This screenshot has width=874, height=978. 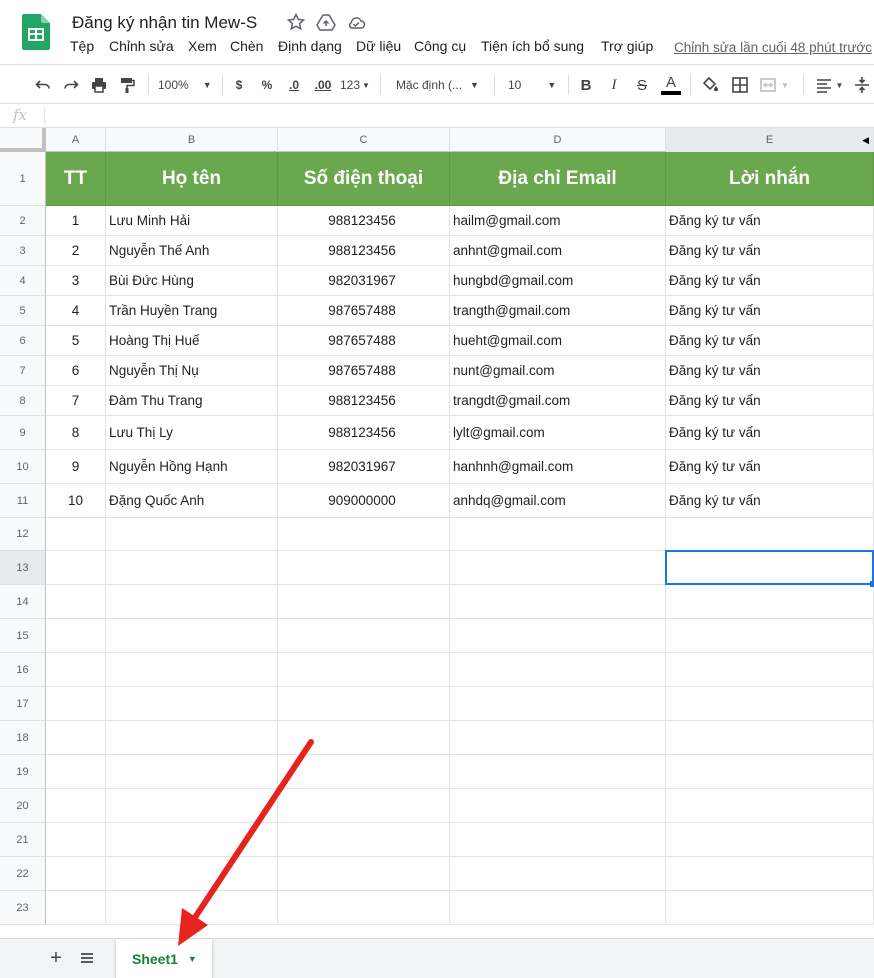 I want to click on menu-format: Định dạng, so click(x=310, y=46).